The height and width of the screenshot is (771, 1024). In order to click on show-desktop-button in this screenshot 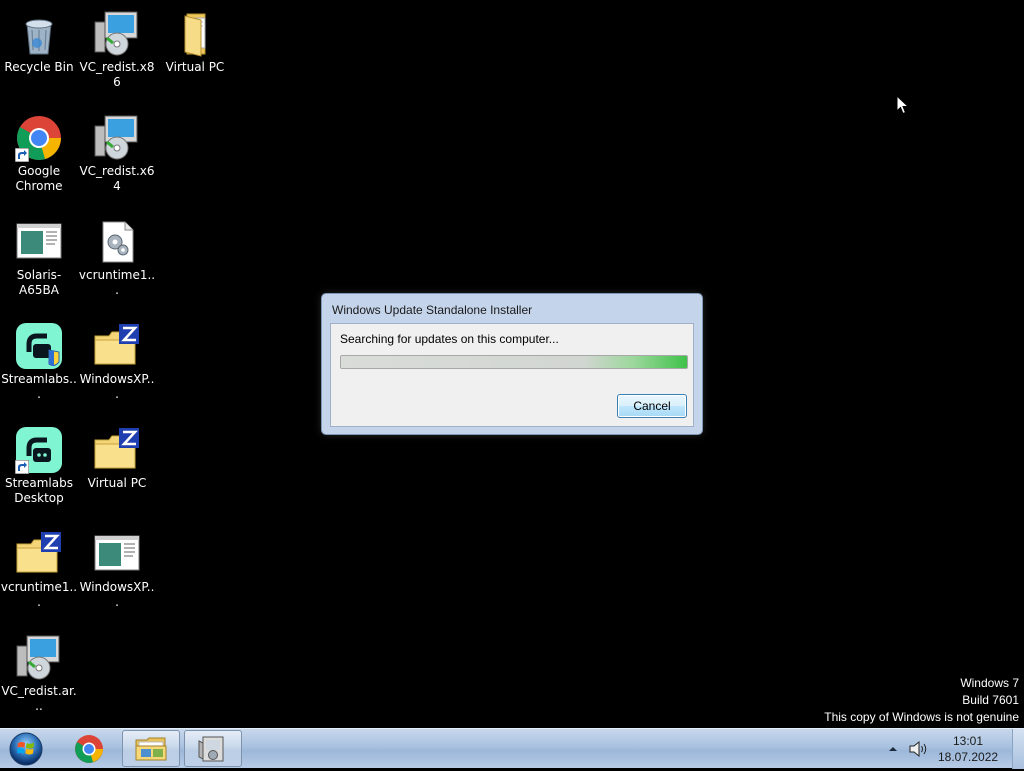, I will do `click(1018, 749)`.